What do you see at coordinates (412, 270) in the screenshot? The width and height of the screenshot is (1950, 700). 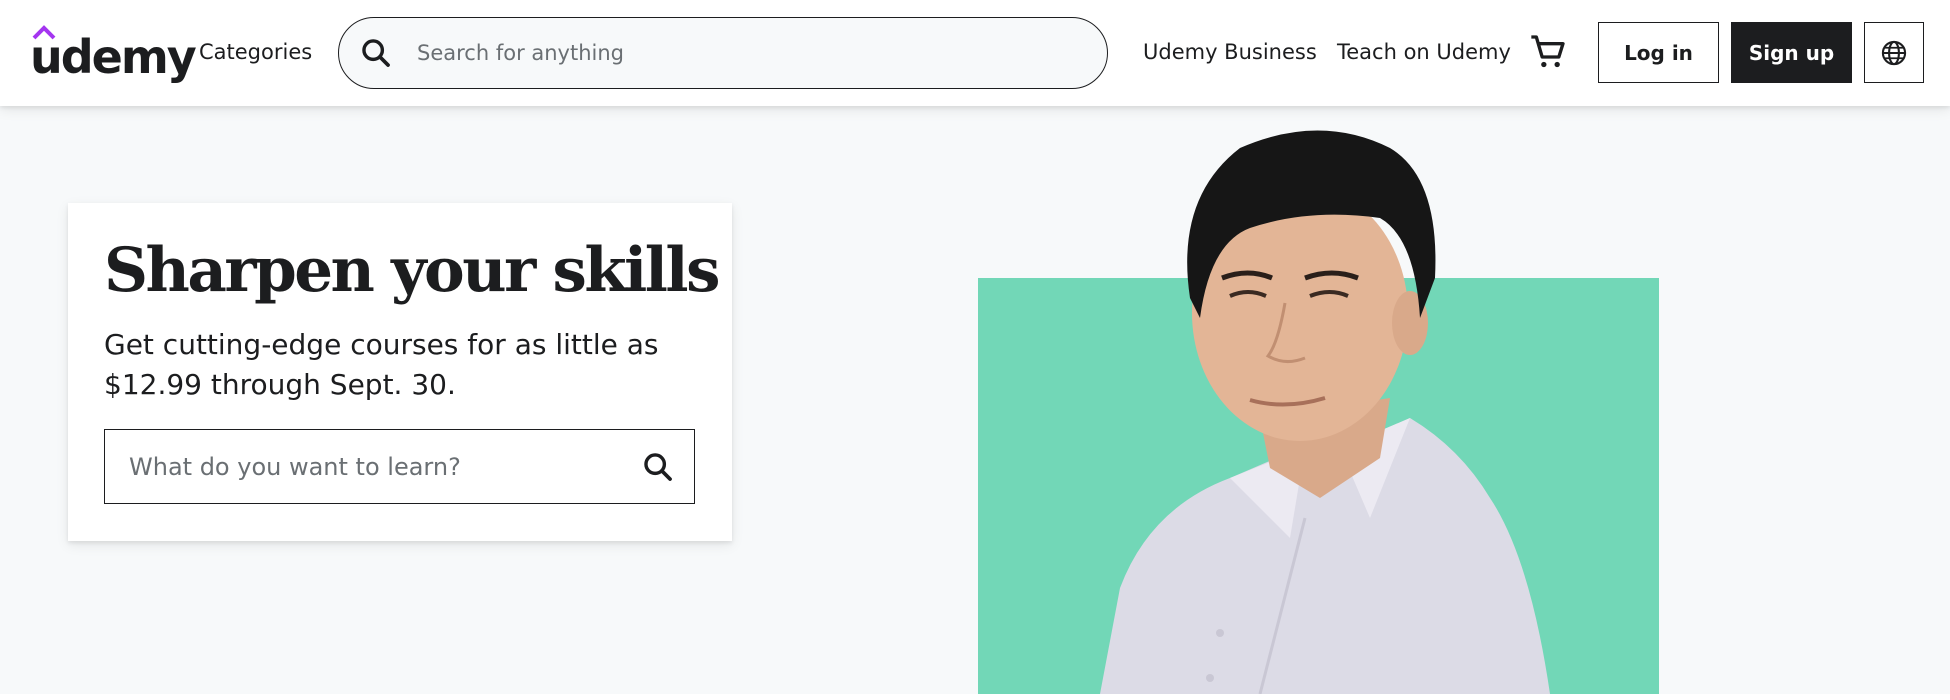 I see `hero-title: Sharpen your skills` at bounding box center [412, 270].